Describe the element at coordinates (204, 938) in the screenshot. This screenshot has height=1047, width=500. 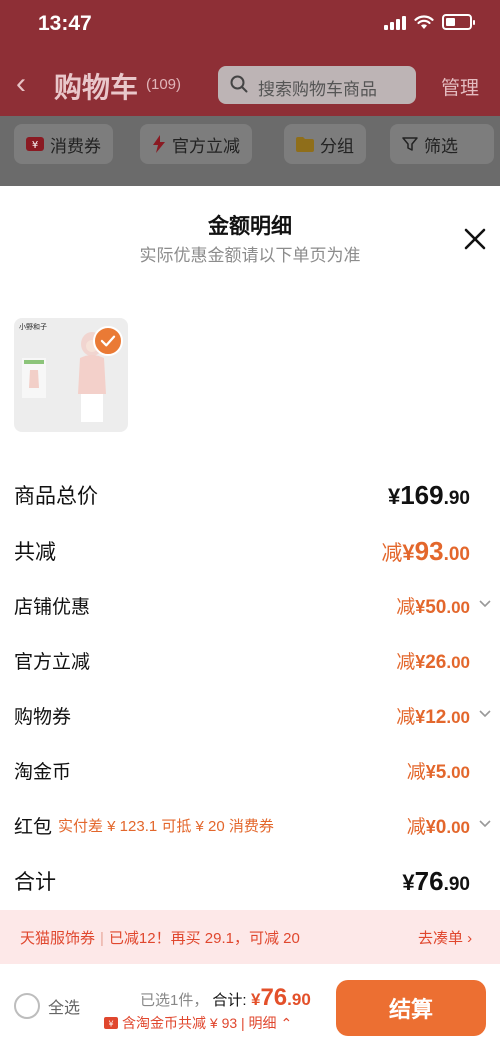
I see `promo-desc: 已减12！再买 29.1，可减 20` at that location.